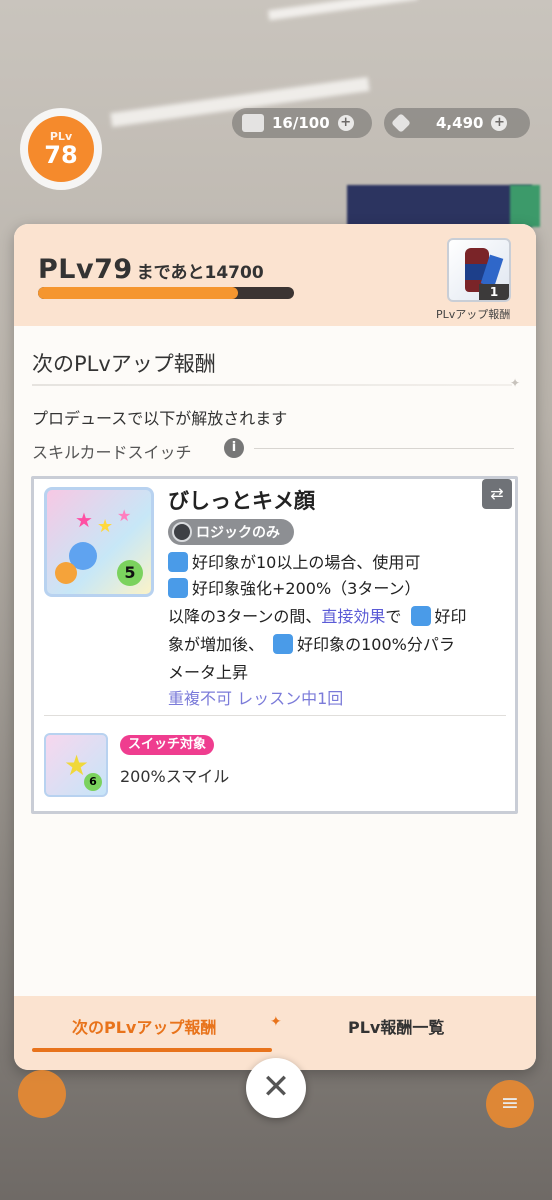 This screenshot has height=1200, width=552. I want to click on character-button, so click(42, 1094).